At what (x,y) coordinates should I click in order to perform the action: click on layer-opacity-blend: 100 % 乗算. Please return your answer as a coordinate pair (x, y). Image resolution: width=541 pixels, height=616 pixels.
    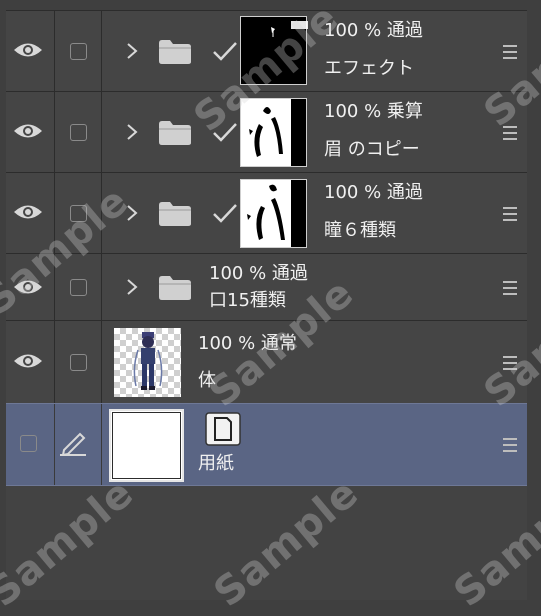
    Looking at the image, I should click on (373, 111).